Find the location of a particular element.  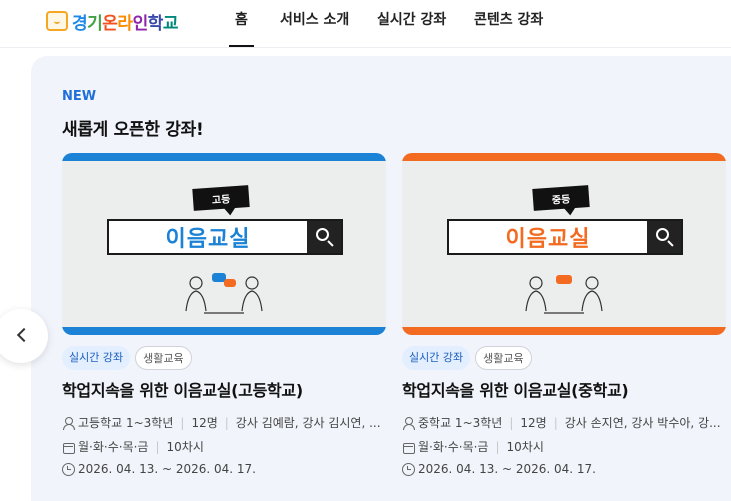

course-title: 학업지속을 위한 이음교실(중학교) is located at coordinates (515, 389).